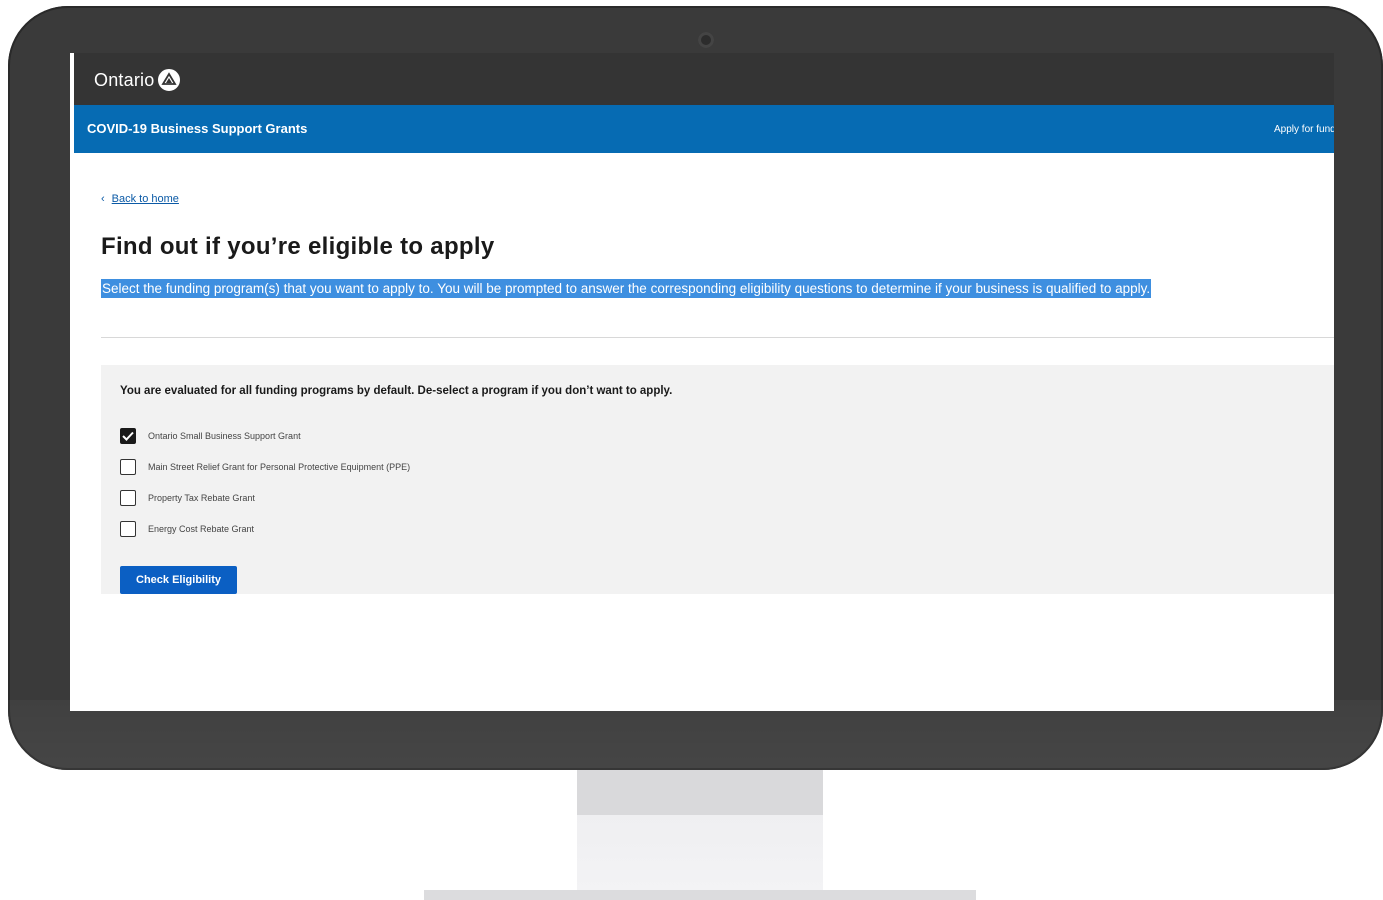 This screenshot has height=900, width=1383. Describe the element at coordinates (201, 529) in the screenshot. I see `option-label: Energy Cost Rebate Grant` at that location.